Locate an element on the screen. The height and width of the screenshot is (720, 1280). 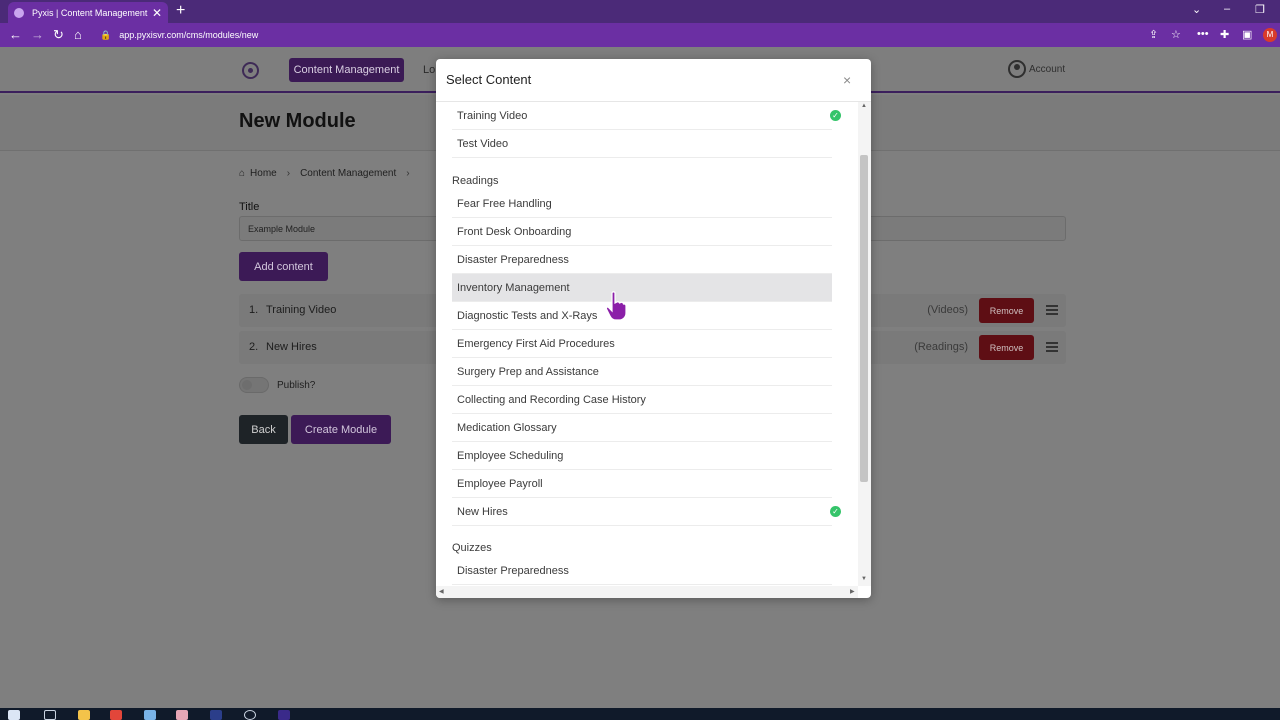
list-item: Inventory Management is located at coordinates (642, 288).